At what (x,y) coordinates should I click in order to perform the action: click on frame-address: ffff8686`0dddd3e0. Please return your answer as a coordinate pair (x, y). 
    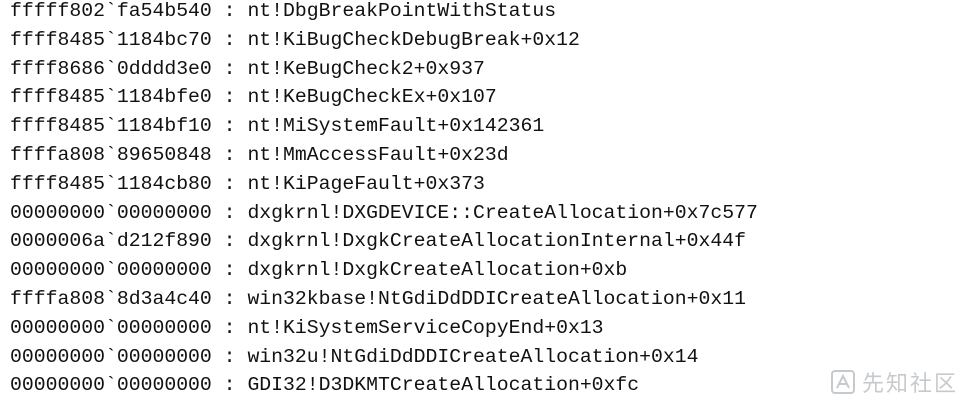
    Looking at the image, I should click on (111, 68).